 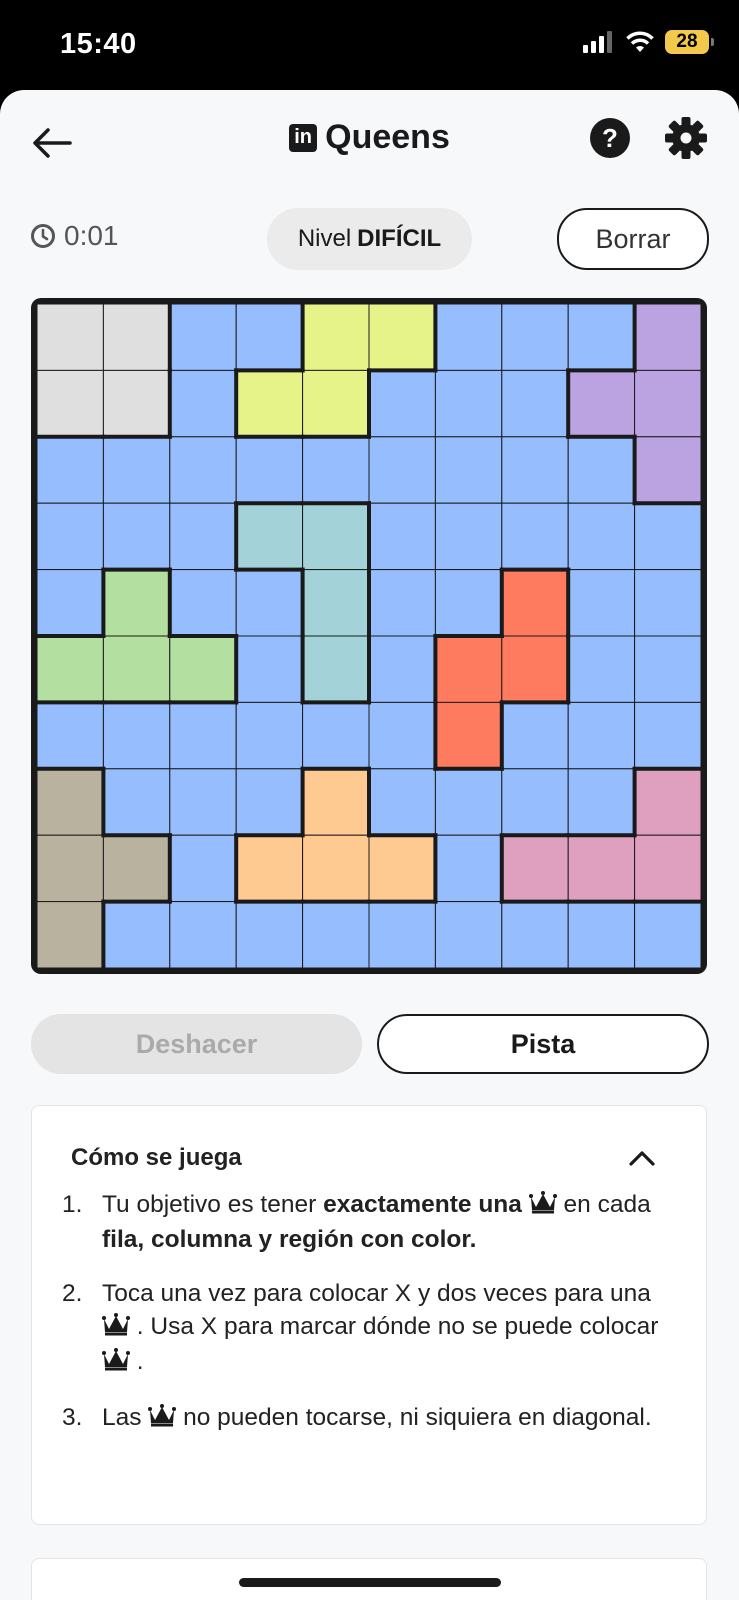 What do you see at coordinates (543, 1044) in the screenshot?
I see `hint-button: Pista` at bounding box center [543, 1044].